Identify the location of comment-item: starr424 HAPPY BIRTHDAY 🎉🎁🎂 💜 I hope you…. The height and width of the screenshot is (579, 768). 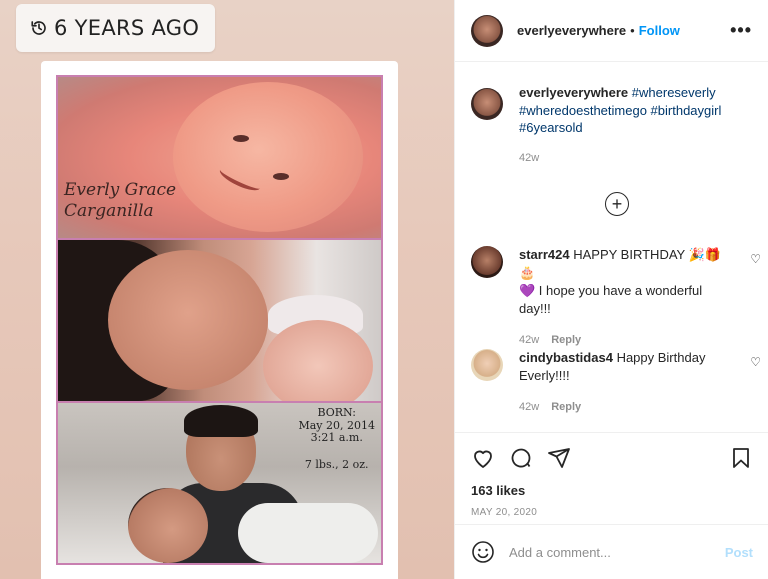
(616, 297).